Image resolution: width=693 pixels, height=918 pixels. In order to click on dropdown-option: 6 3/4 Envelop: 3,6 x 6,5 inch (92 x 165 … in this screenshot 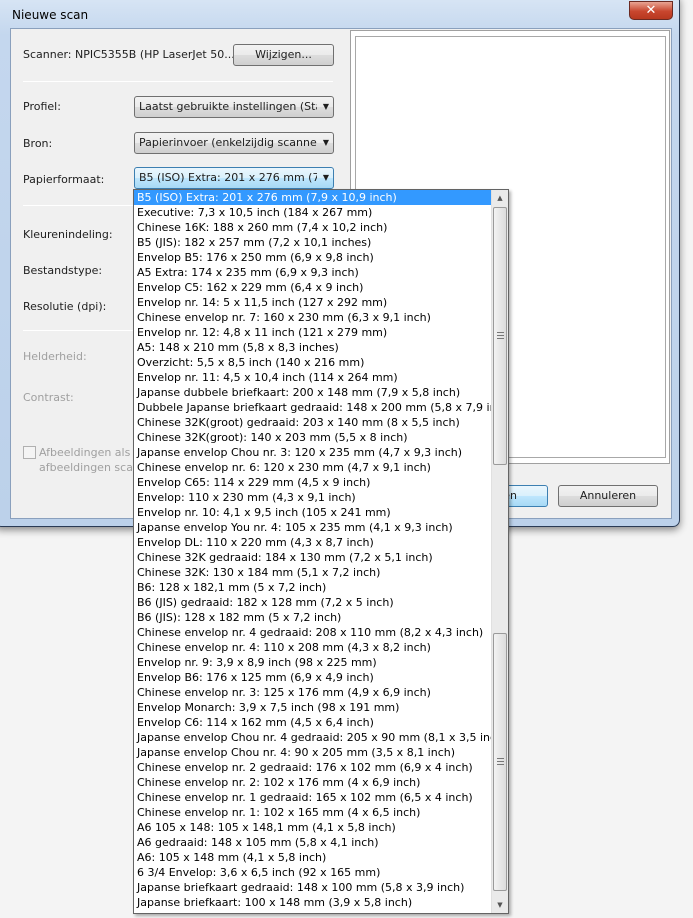, I will do `click(312, 872)`.